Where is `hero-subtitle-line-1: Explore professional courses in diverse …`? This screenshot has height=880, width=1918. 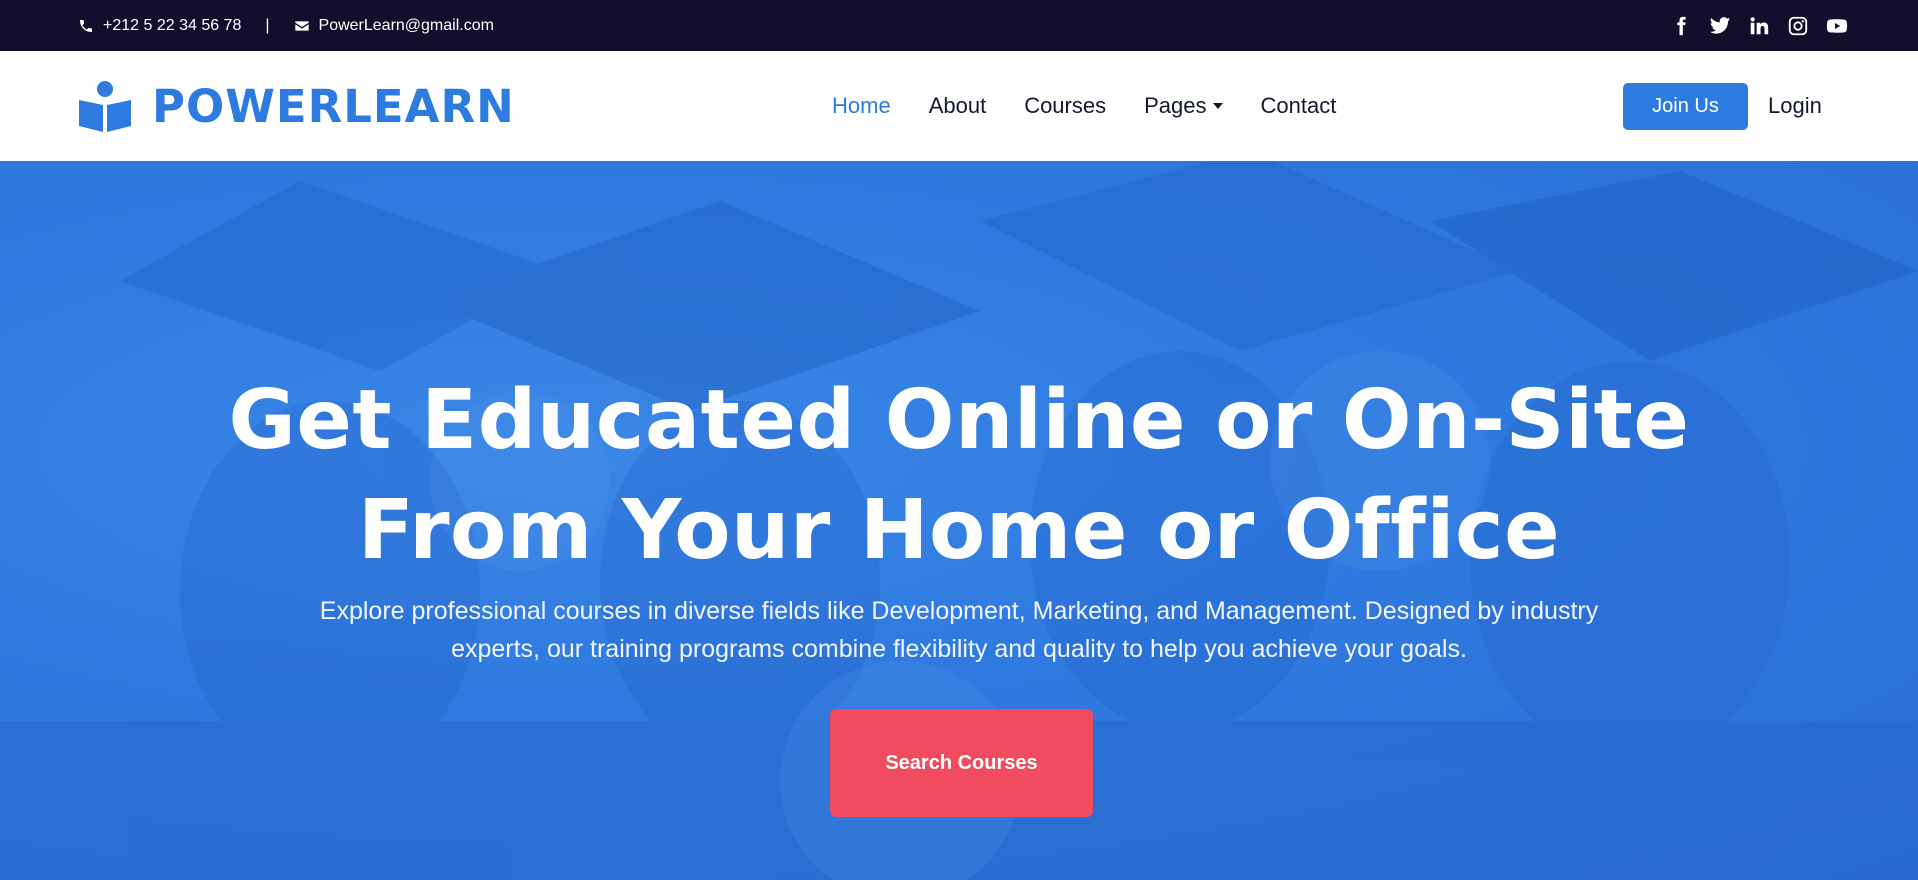
hero-subtitle-line-1: Explore professional courses in diverse … is located at coordinates (959, 611).